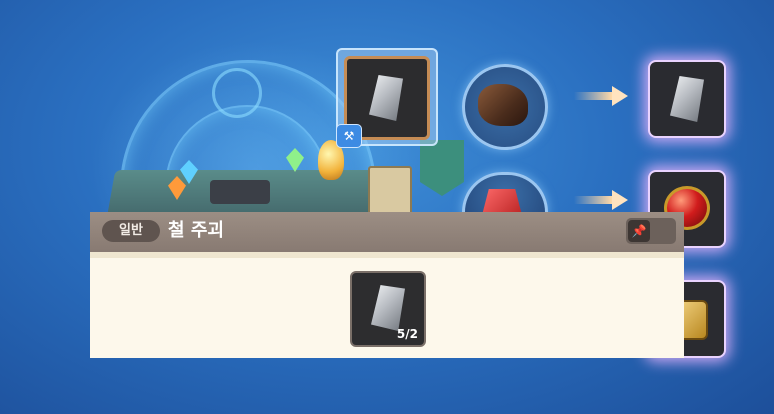 This screenshot has width=774, height=414. I want to click on anvil, so click(240, 192).